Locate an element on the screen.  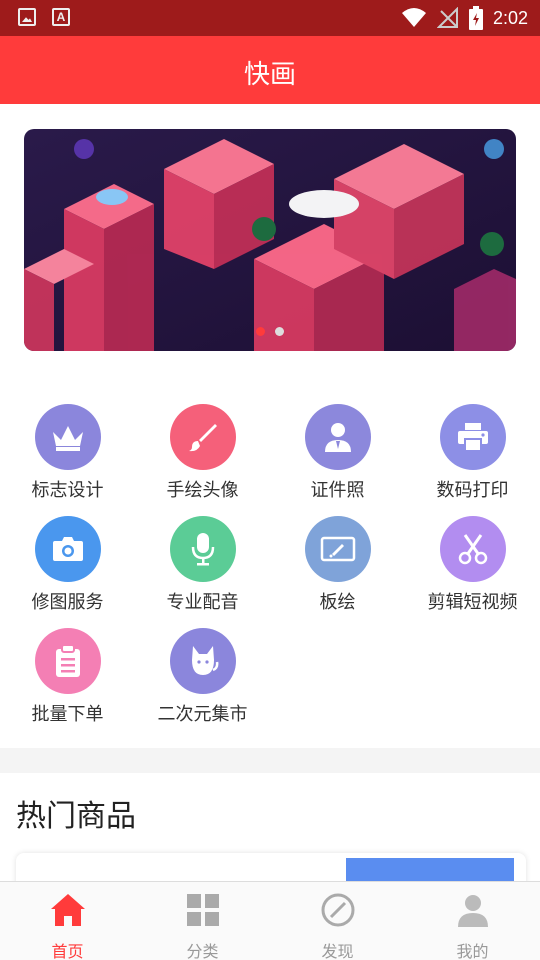
hot-products-section: 热门商品 is located at coordinates (270, 833).